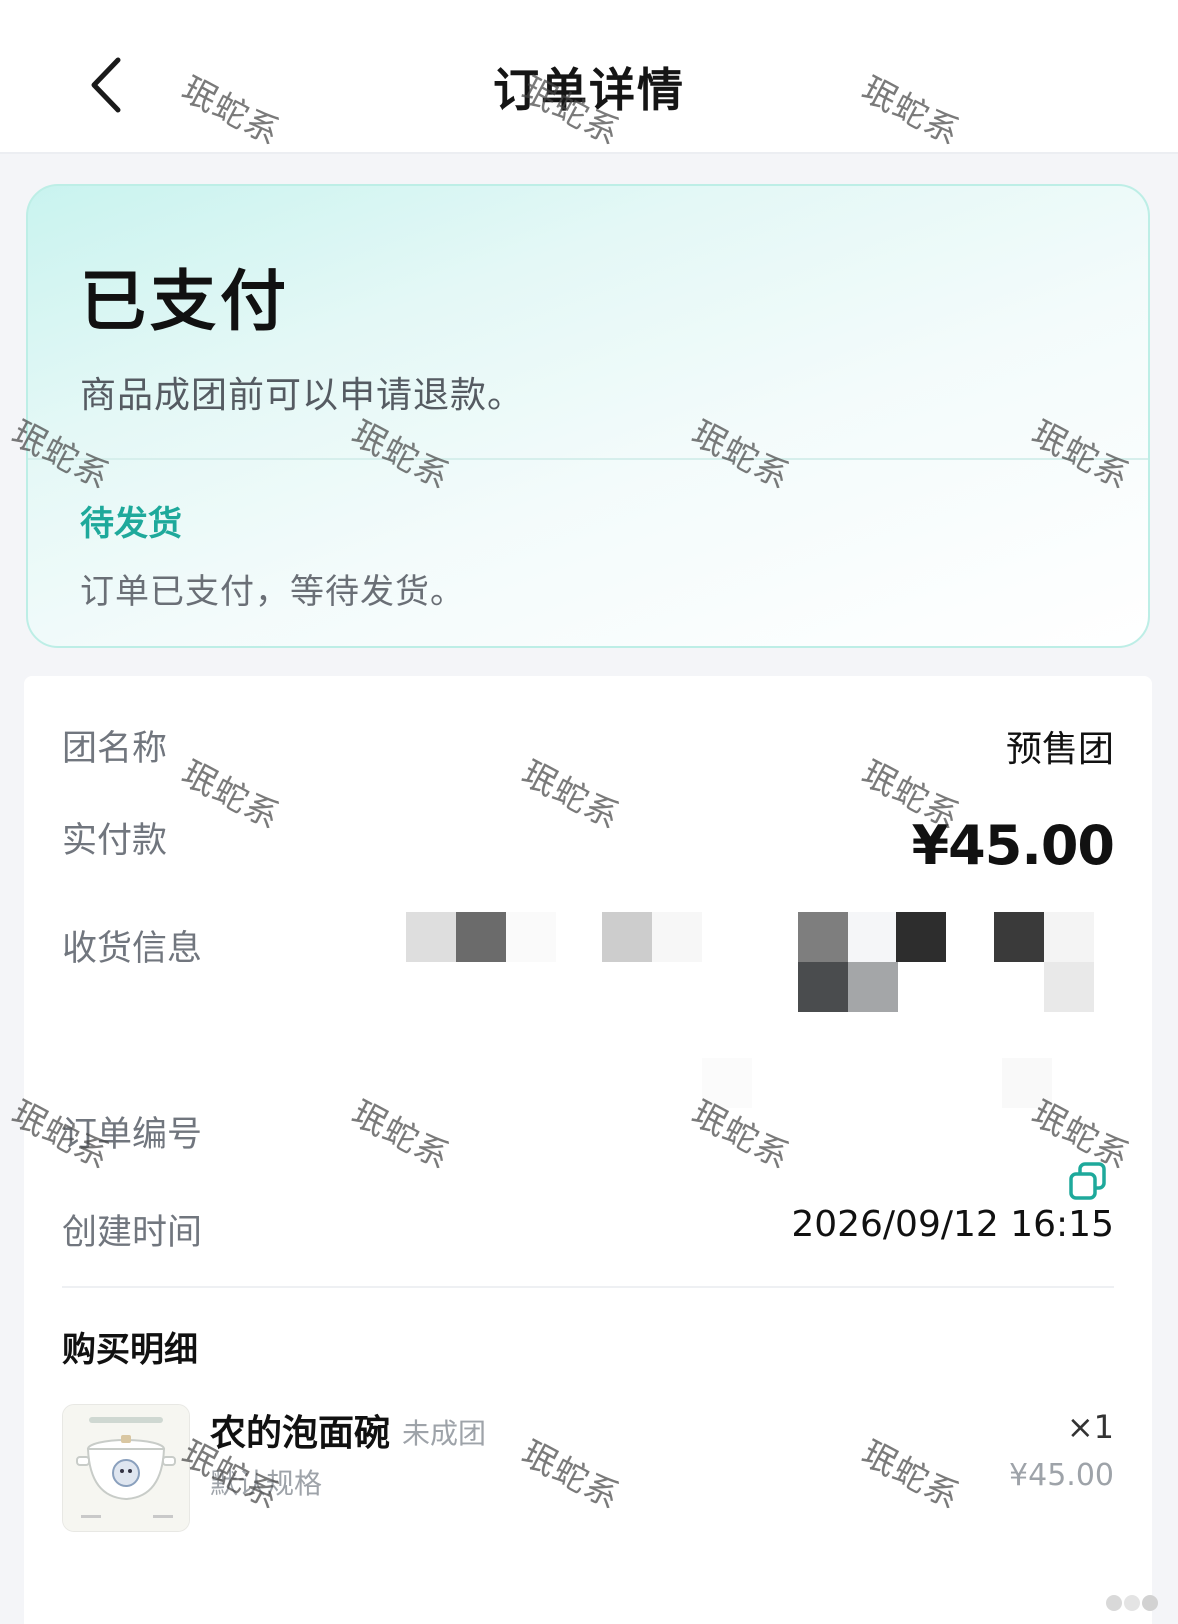  I want to click on shipping-info-label: 收货信息, so click(132, 949).